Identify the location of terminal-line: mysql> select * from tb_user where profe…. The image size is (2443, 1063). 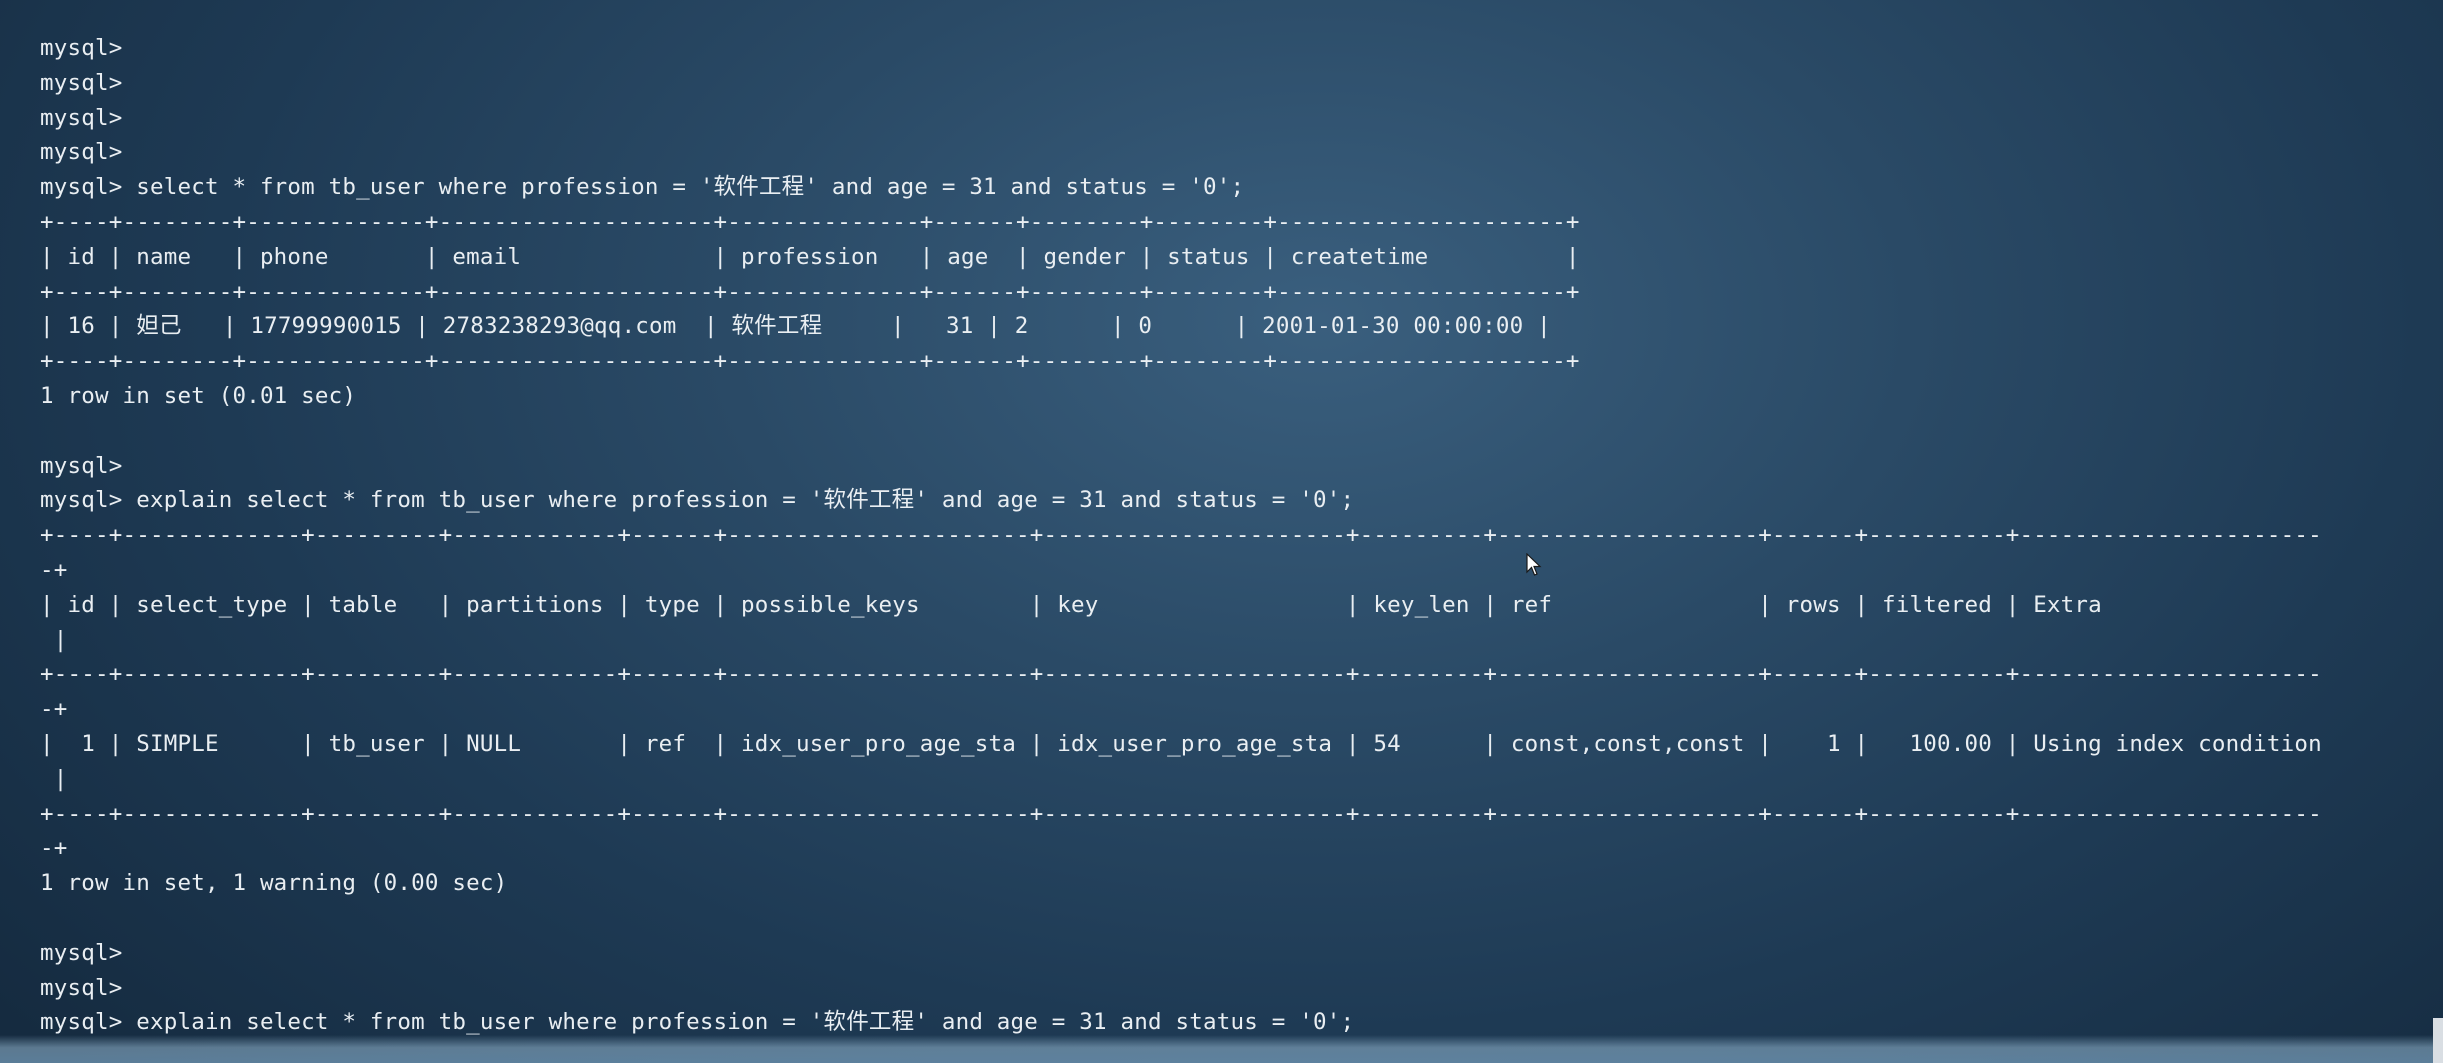
(642, 187).